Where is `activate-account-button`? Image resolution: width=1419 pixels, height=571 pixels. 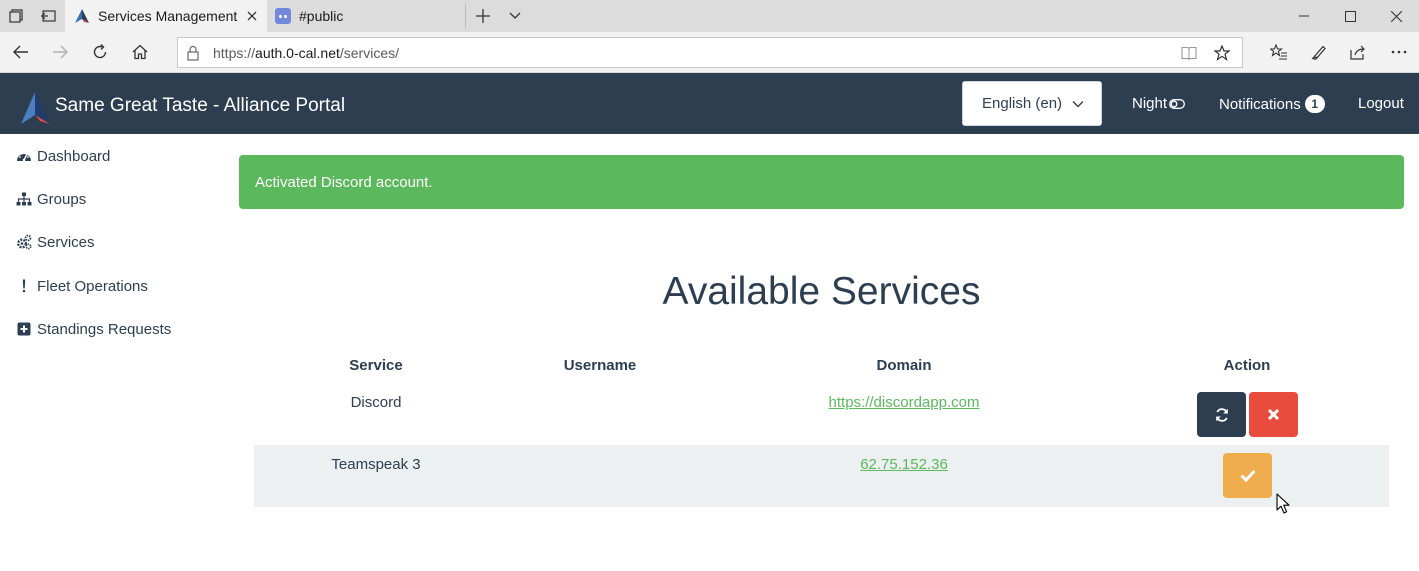
activate-account-button is located at coordinates (1247, 475).